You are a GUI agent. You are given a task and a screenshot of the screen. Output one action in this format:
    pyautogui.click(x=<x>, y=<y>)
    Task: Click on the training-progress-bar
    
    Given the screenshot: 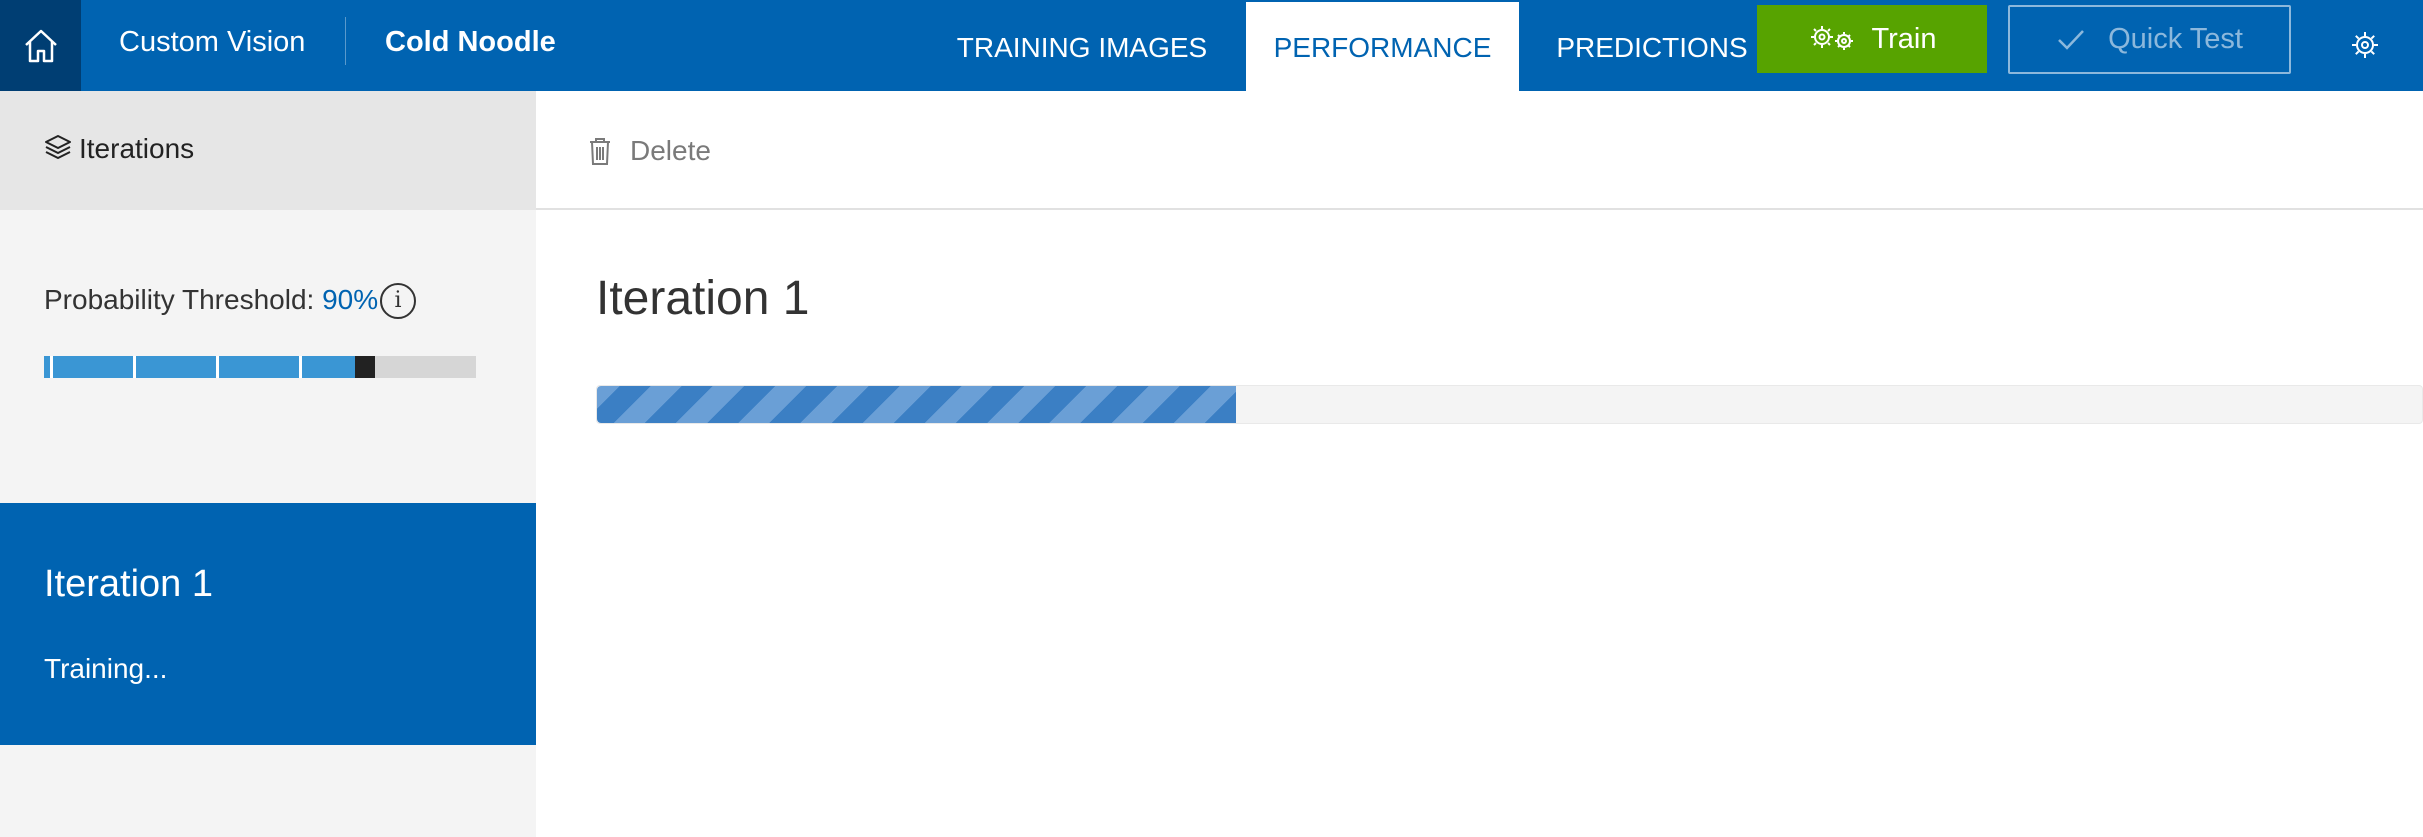 What is the action you would take?
    pyautogui.click(x=1509, y=404)
    